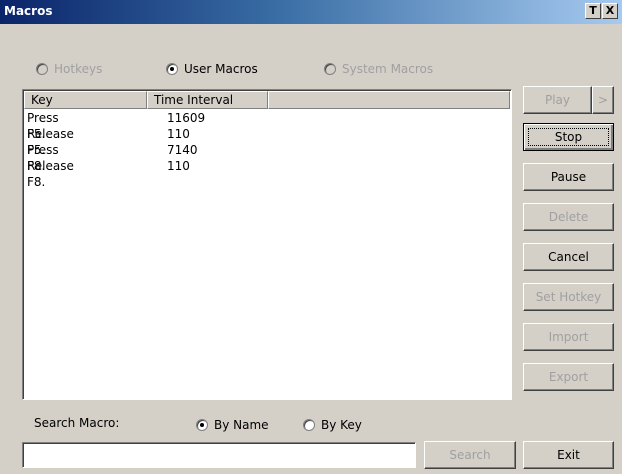 The image size is (622, 474). What do you see at coordinates (182, 150) in the screenshot?
I see `cell-time-interval: 7140` at bounding box center [182, 150].